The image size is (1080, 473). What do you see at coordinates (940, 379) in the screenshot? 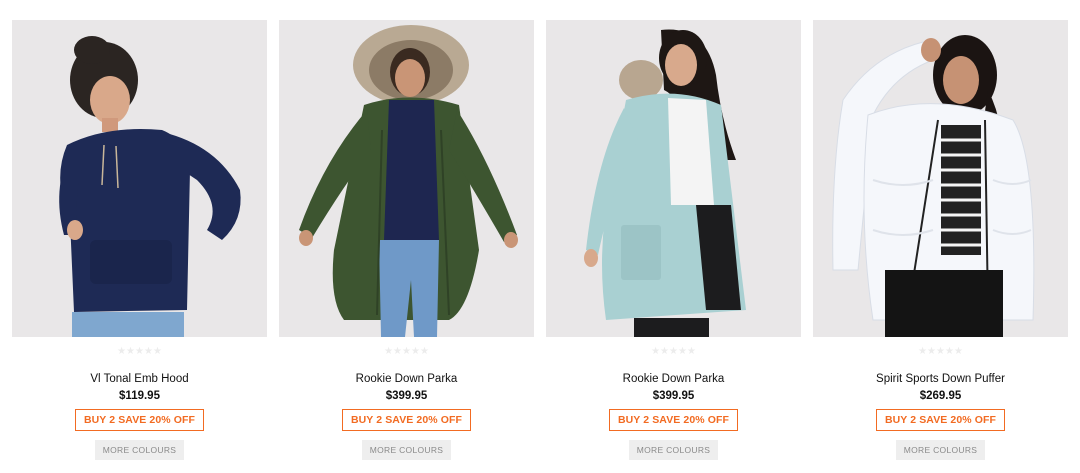
I see `product-name: Spirit Sports Down Puffer` at bounding box center [940, 379].